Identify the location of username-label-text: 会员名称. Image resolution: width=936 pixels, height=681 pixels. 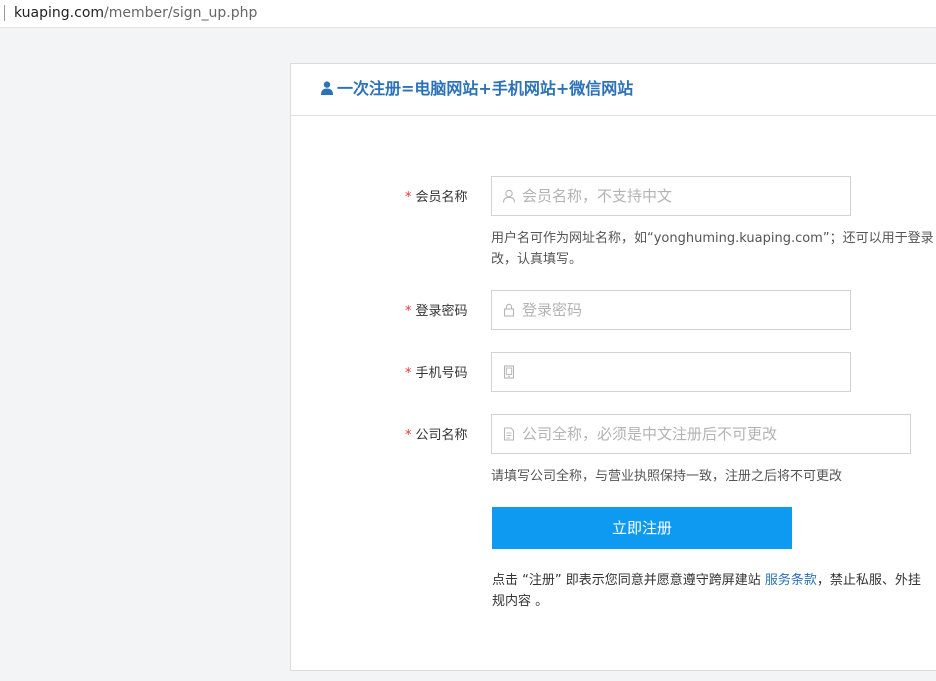
(441, 197).